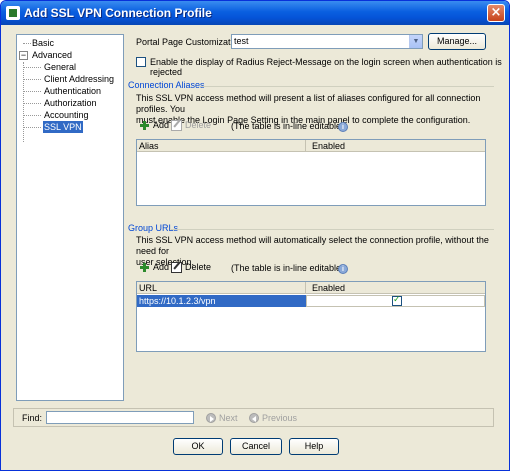  I want to click on window-title: Add SSL VPN Connection Profile, so click(118, 13).